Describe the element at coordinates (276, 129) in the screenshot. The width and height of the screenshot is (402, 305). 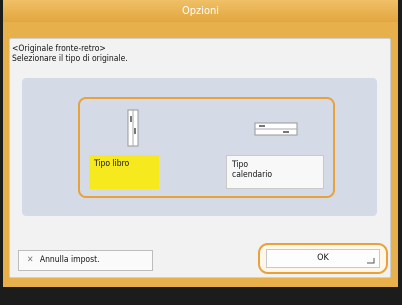
I see `calendar-original-icon` at that location.